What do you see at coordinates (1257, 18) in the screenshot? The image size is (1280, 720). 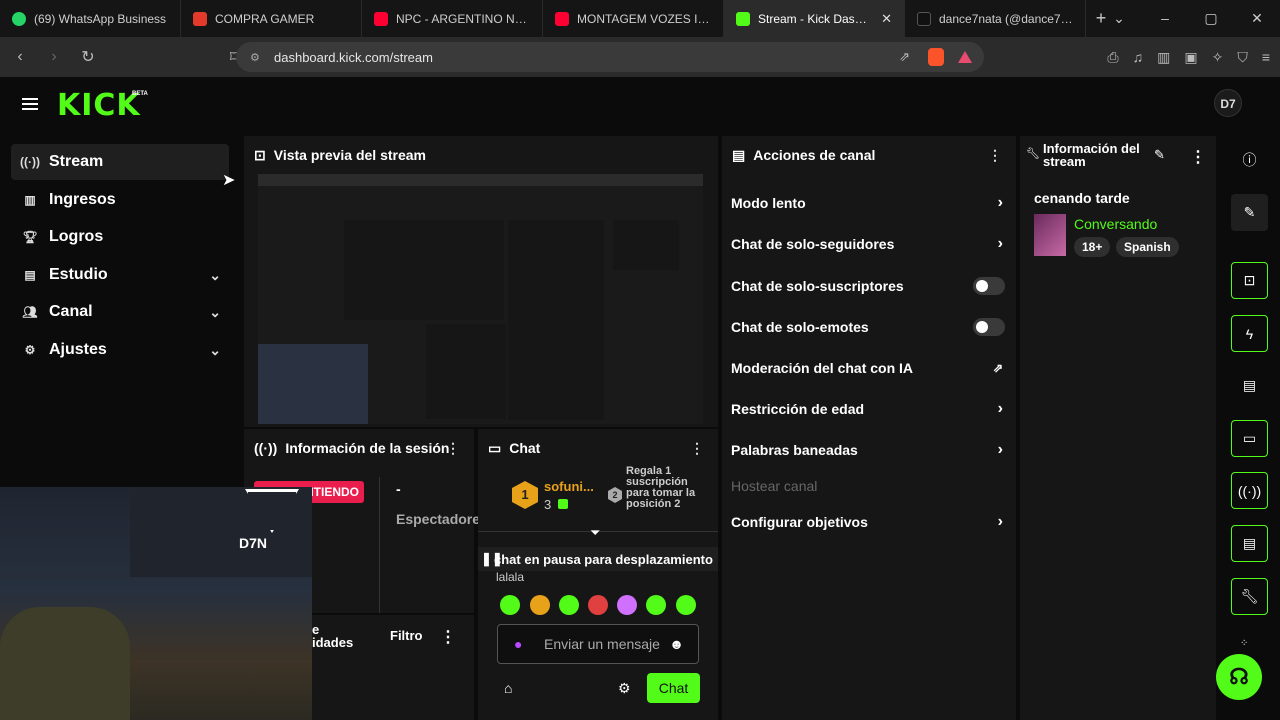 I see `close-window-icon: ✕` at bounding box center [1257, 18].